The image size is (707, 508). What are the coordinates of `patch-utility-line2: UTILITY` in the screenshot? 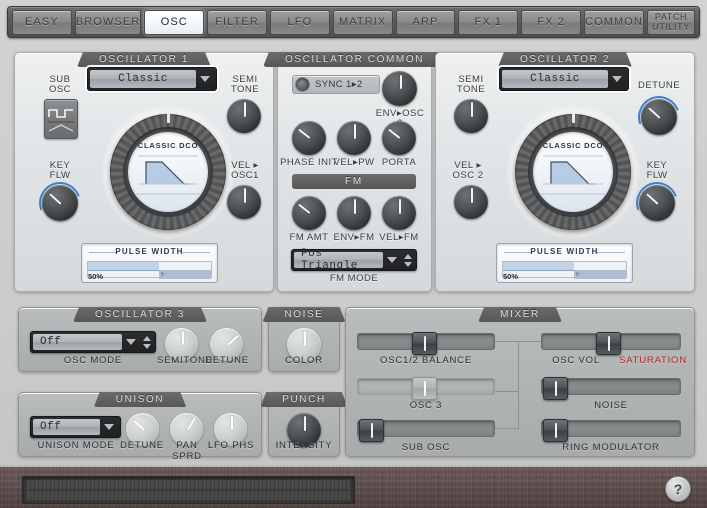 It's located at (671, 27).